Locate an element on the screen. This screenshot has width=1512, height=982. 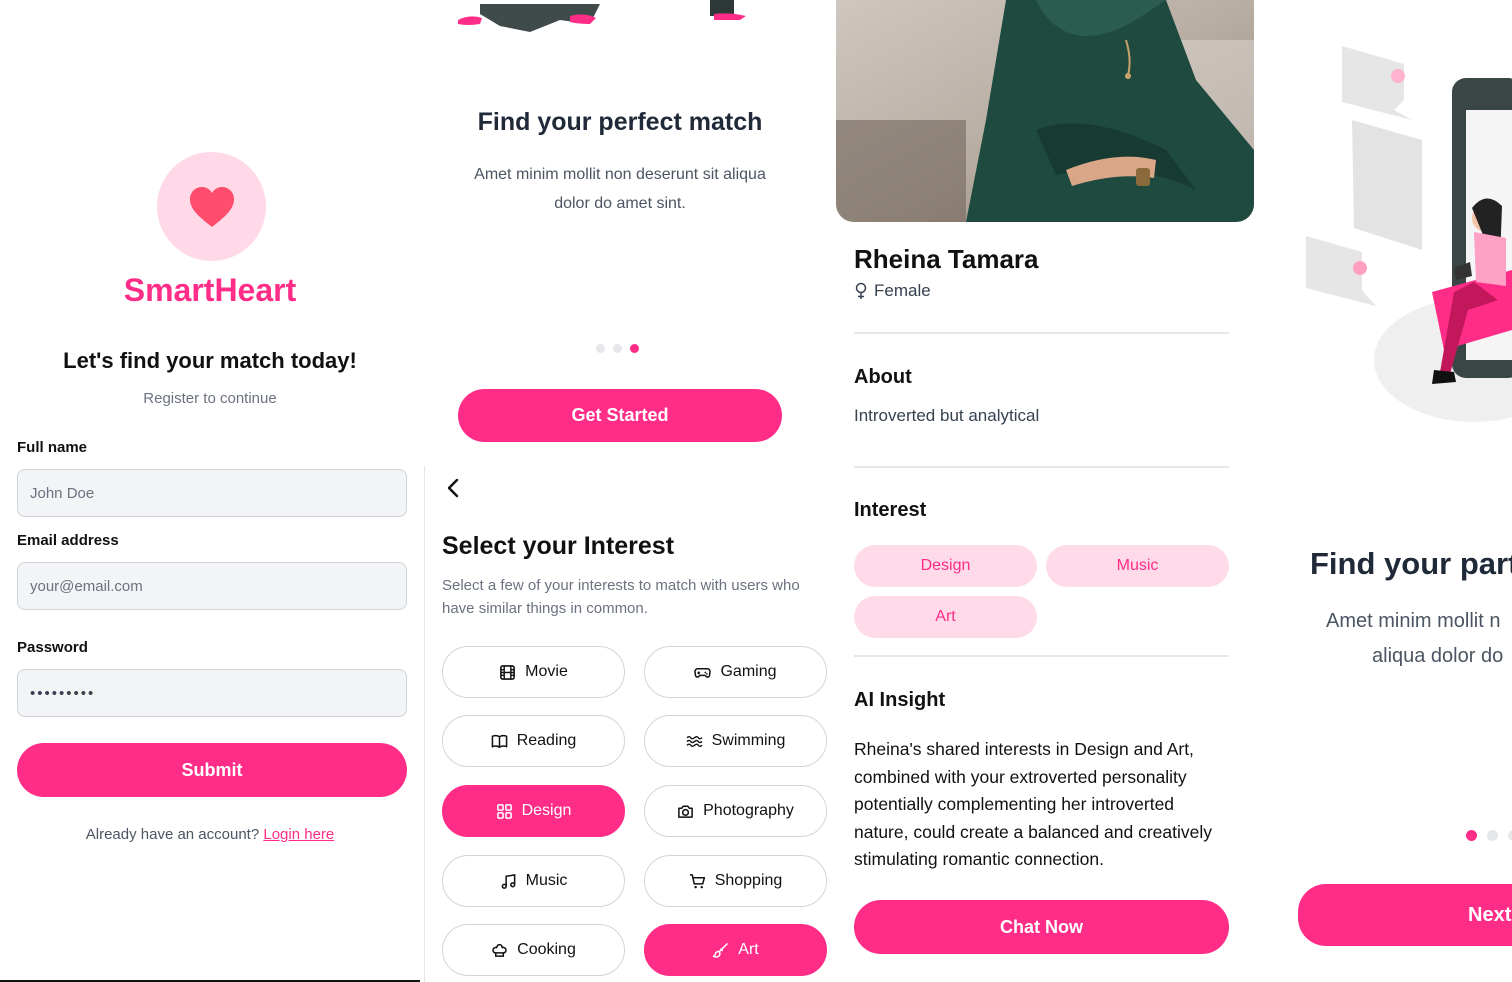
female-icon is located at coordinates (861, 290).